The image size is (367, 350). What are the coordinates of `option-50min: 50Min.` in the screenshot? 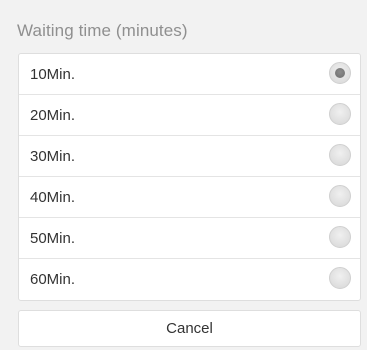 It's located at (189, 238).